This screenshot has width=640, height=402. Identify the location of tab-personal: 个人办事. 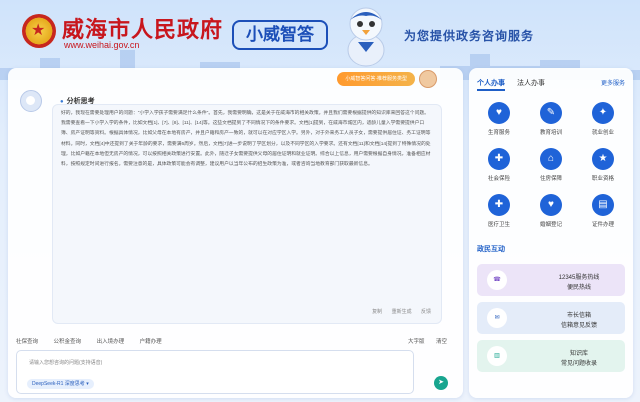
(491, 85).